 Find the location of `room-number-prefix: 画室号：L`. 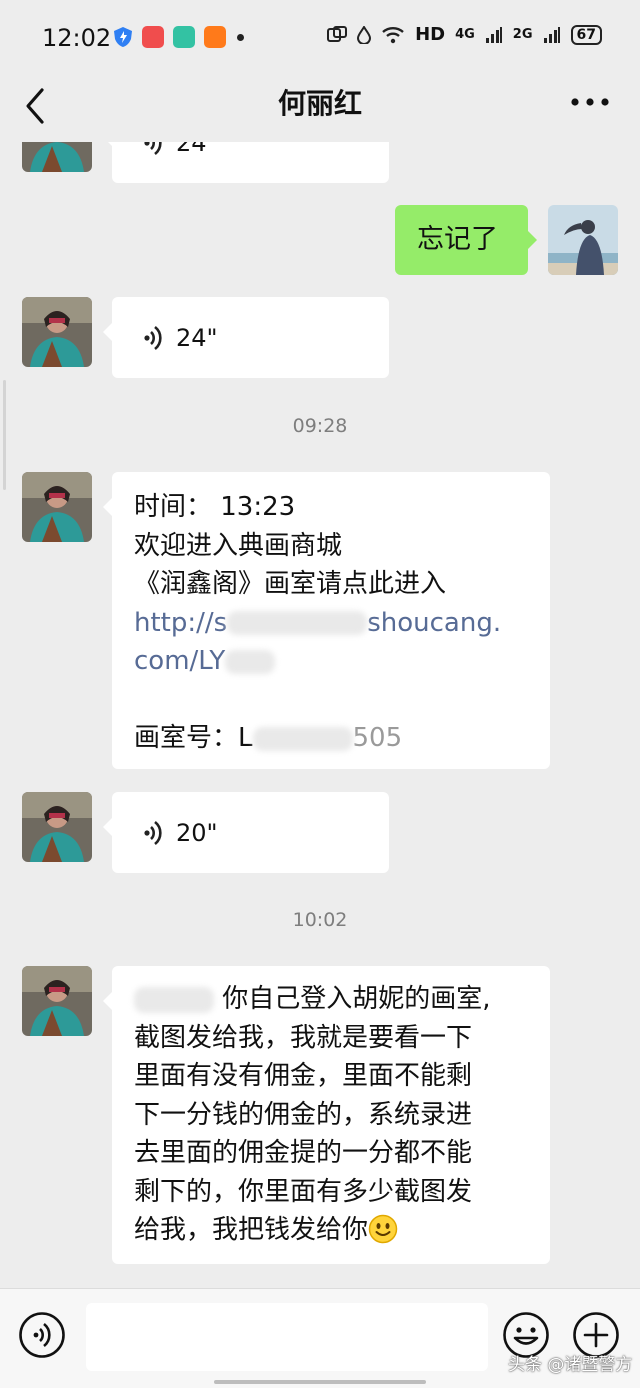

room-number-prefix: 画室号：L is located at coordinates (193, 738).